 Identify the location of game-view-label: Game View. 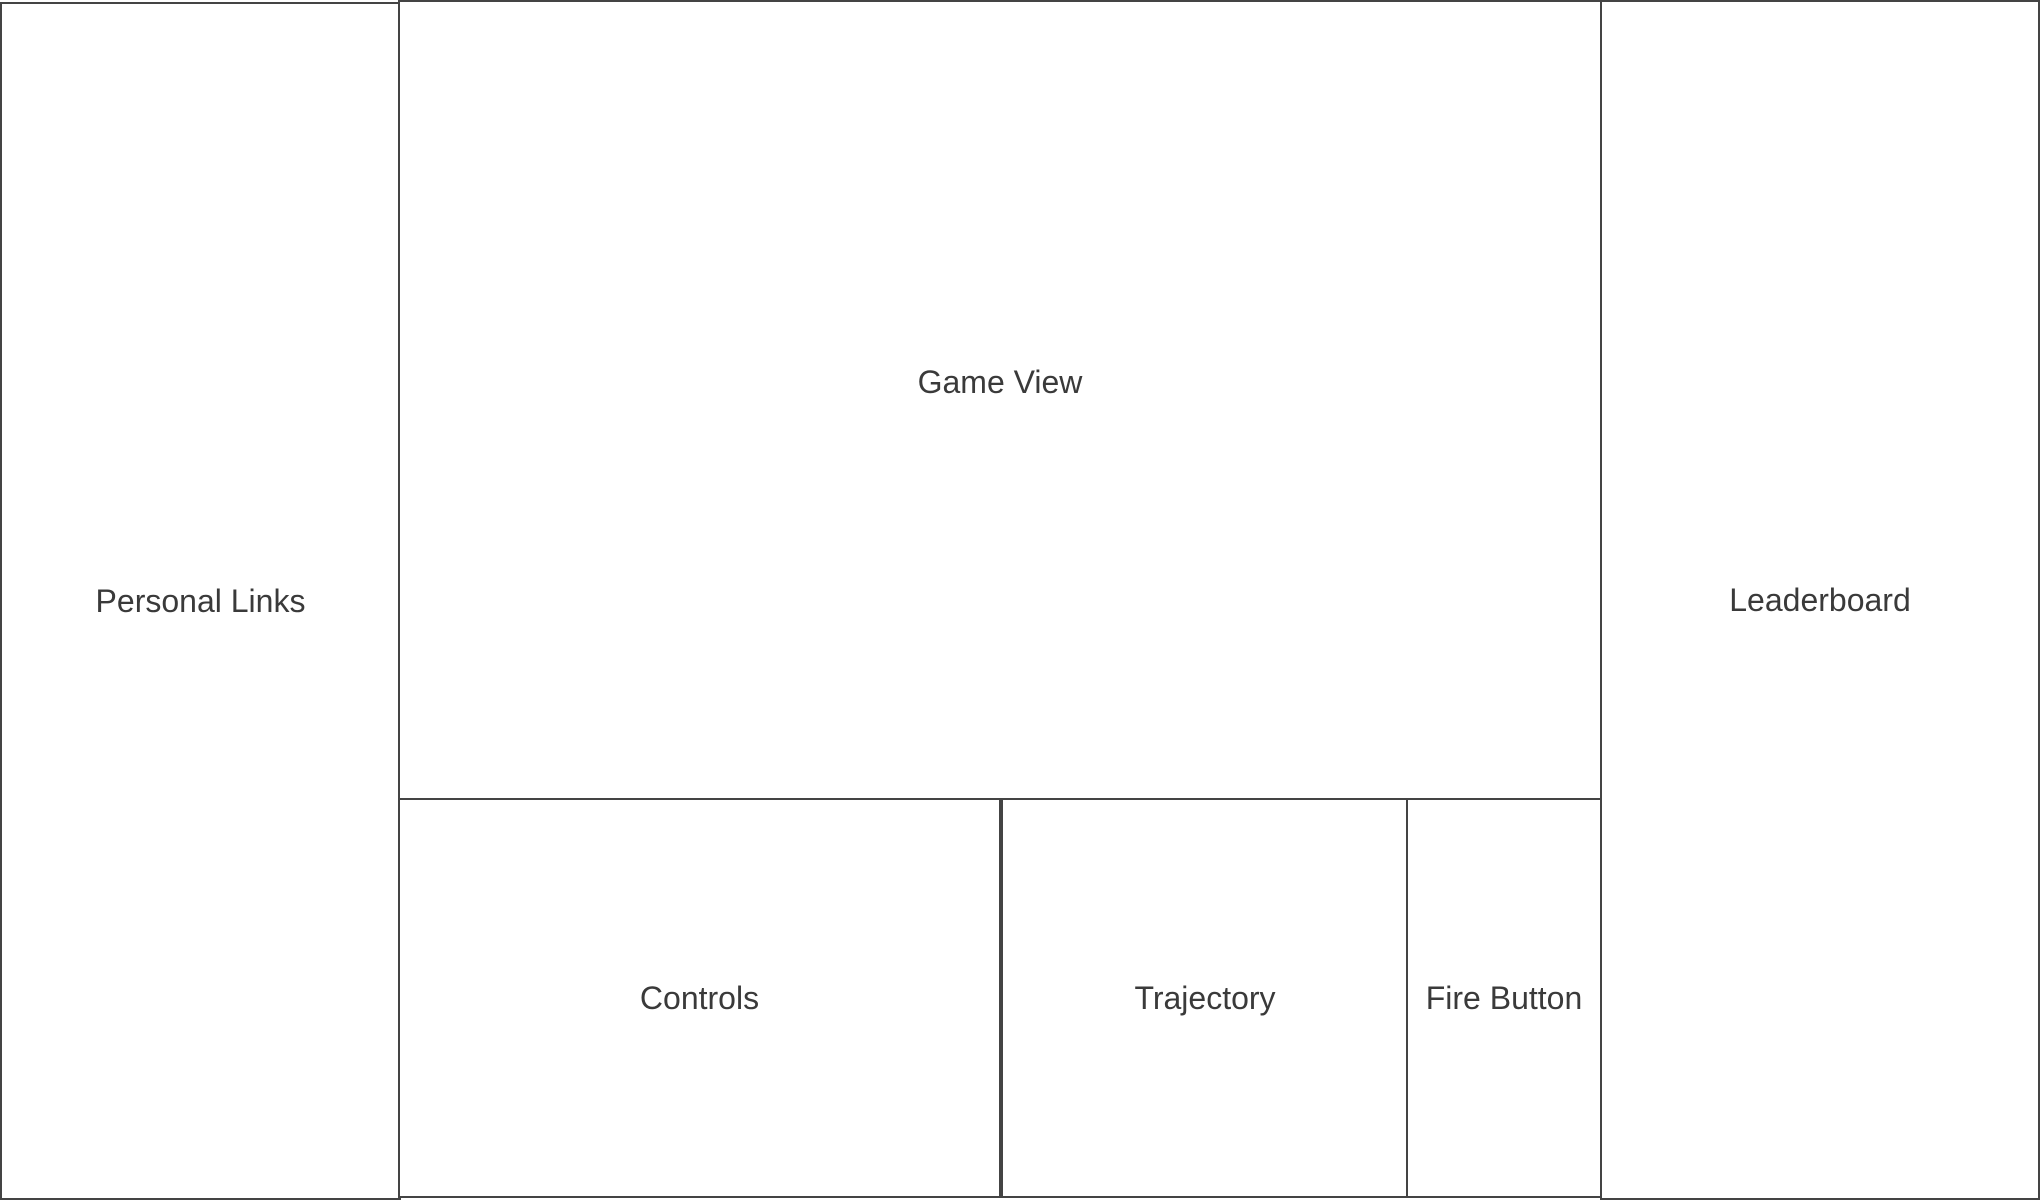
(1000, 382).